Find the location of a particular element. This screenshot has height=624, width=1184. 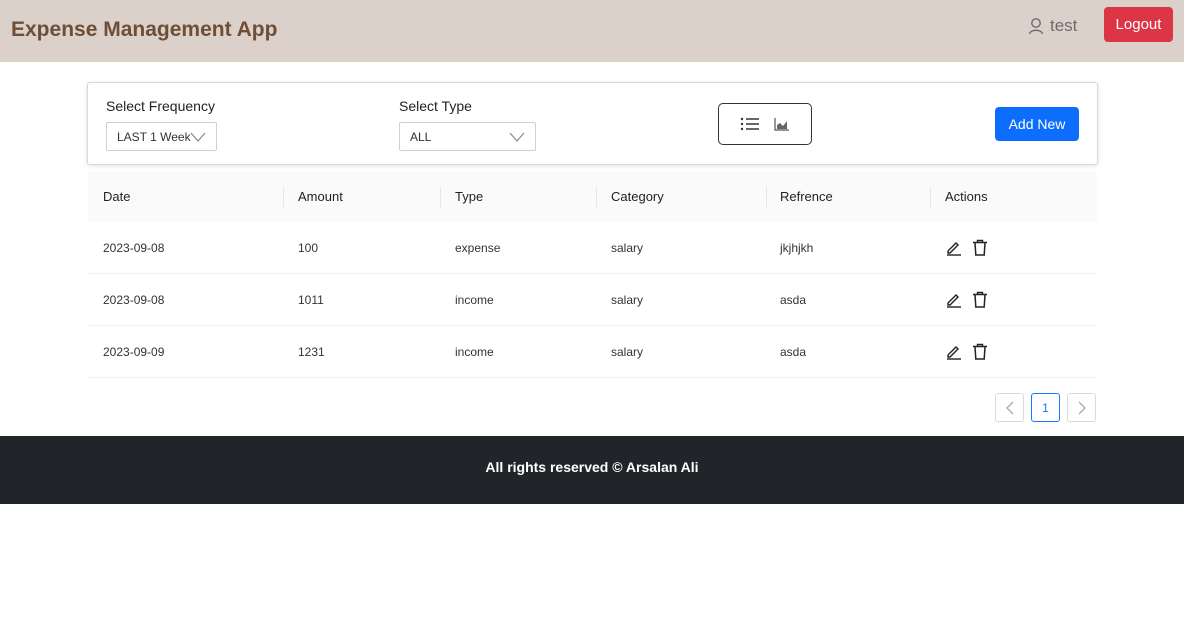

app-title: Expense Management App is located at coordinates (144, 30).